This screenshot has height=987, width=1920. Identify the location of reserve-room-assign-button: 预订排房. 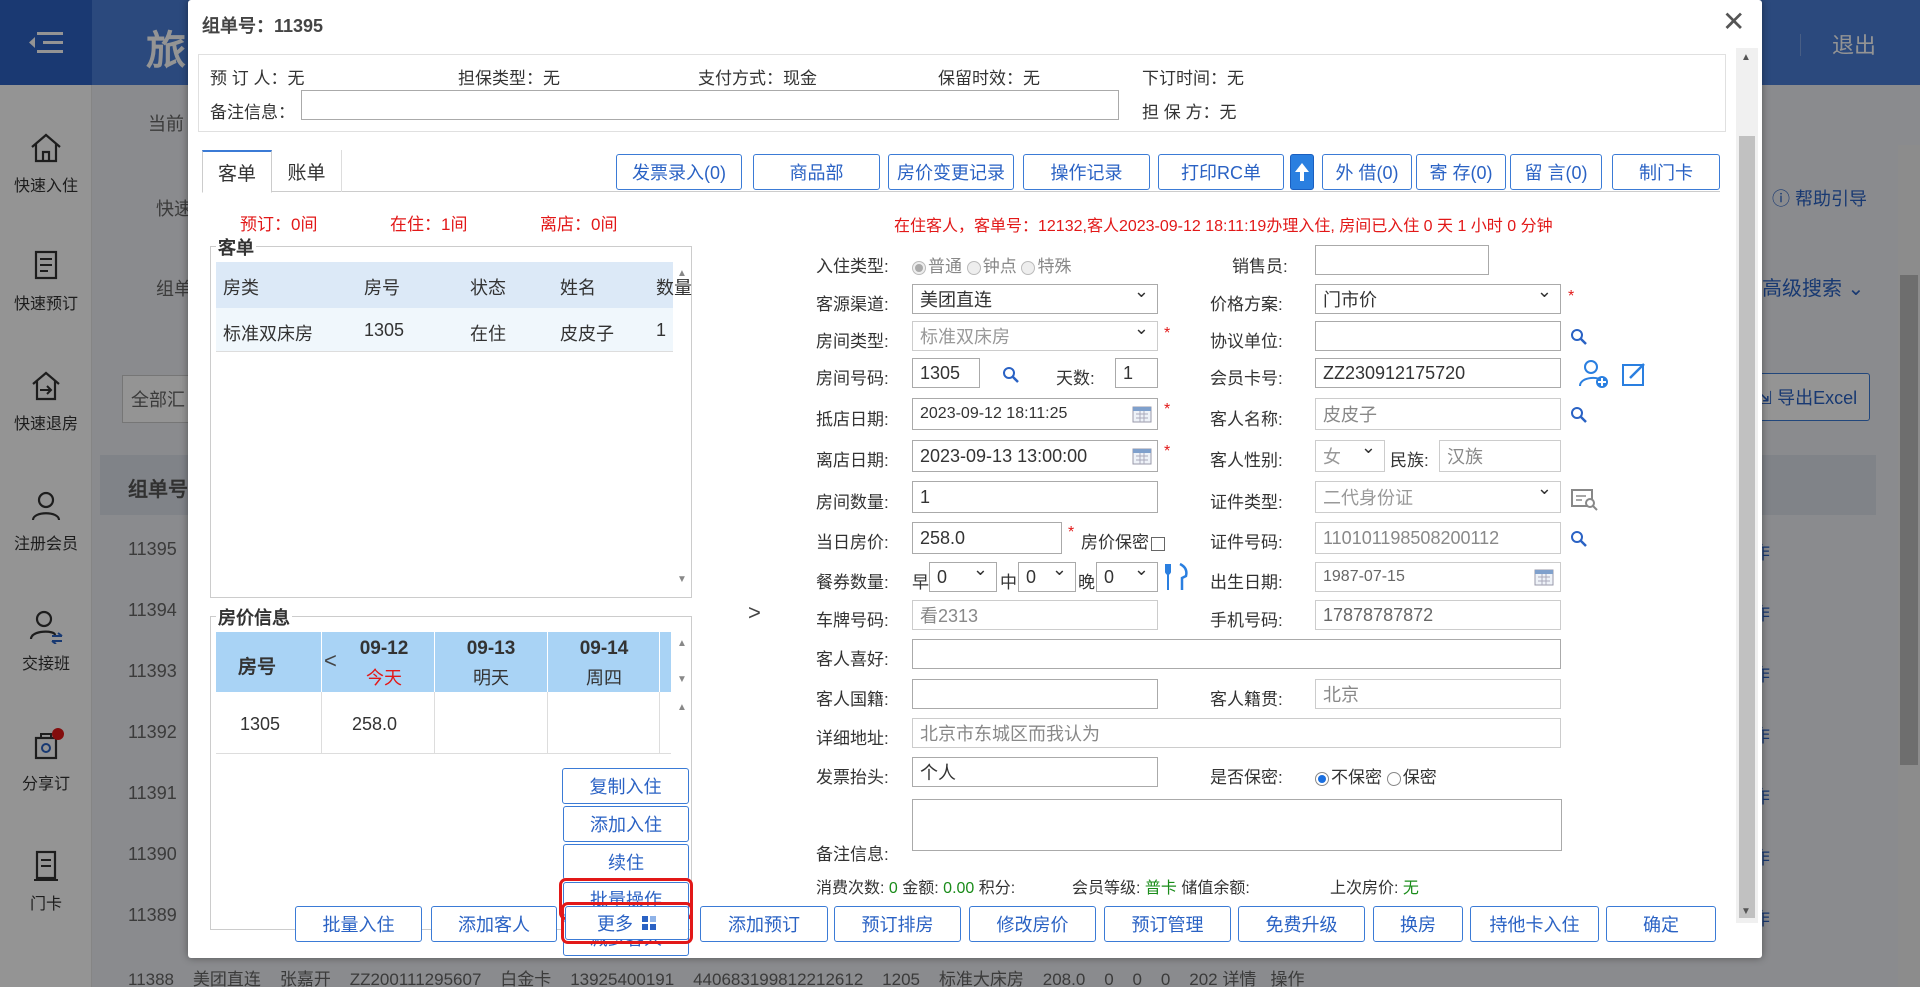
(897, 924).